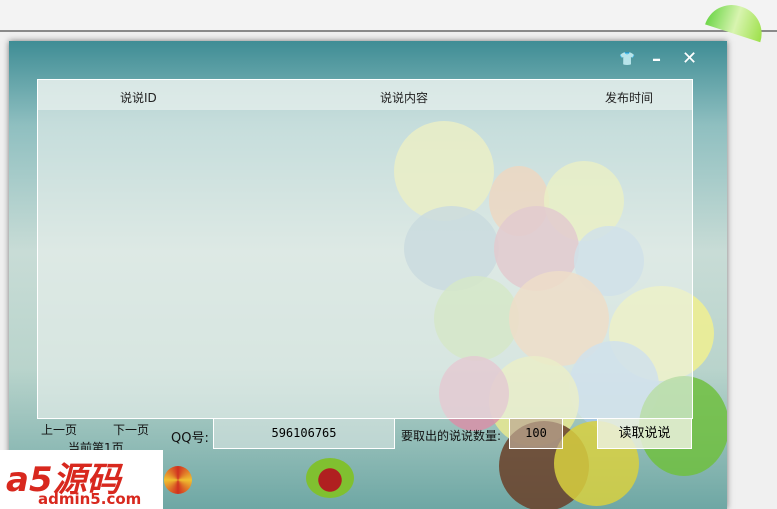  Describe the element at coordinates (627, 59) in the screenshot. I see `skin-icon: 👕` at that location.